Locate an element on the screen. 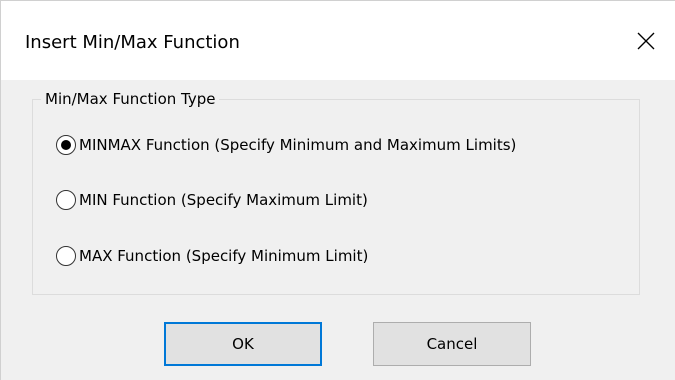 This screenshot has height=380, width=675. radio-option-min: MIN Function (Specify Maximum Limit) is located at coordinates (212, 200).